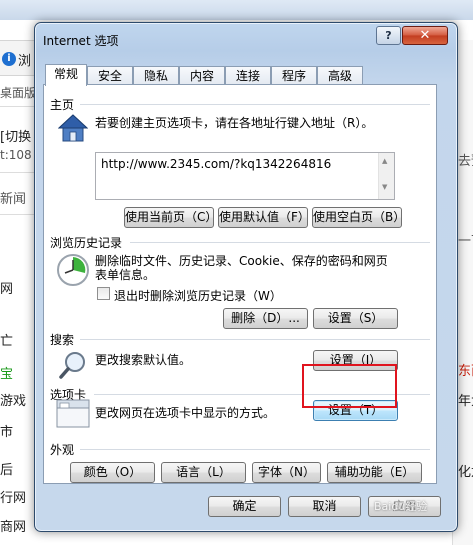 The width and height of the screenshot is (473, 545). I want to click on bg-text: 一下, so click(465, 241).